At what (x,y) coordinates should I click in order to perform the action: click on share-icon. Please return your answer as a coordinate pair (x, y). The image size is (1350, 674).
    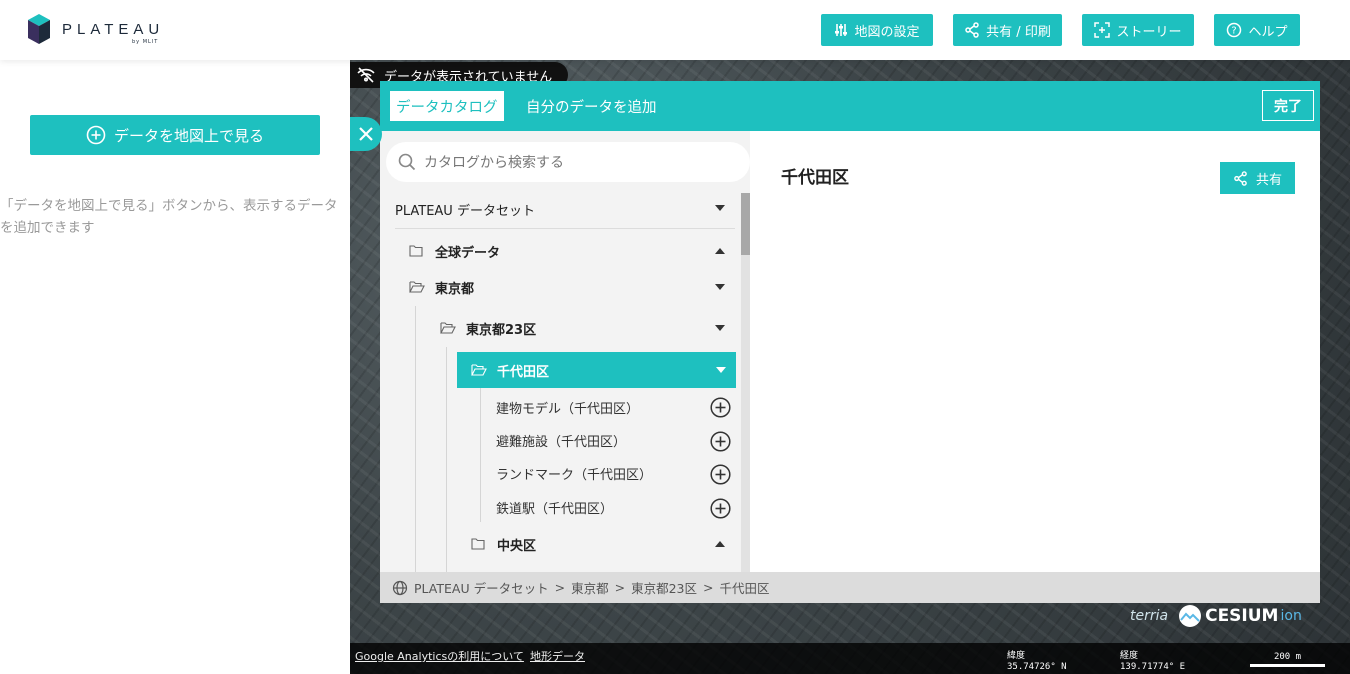
    Looking at the image, I should click on (972, 30).